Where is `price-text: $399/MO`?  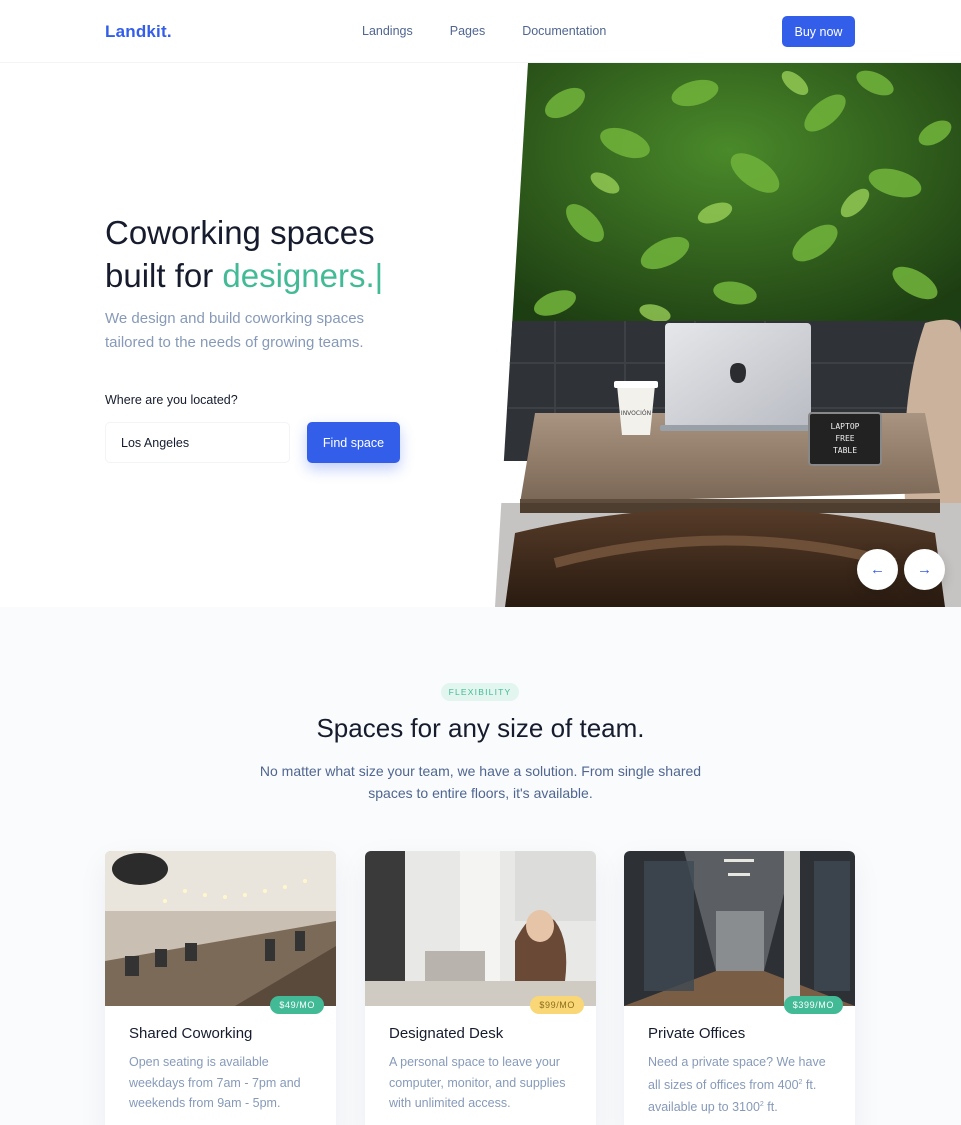
price-text: $399/MO is located at coordinates (813, 1005).